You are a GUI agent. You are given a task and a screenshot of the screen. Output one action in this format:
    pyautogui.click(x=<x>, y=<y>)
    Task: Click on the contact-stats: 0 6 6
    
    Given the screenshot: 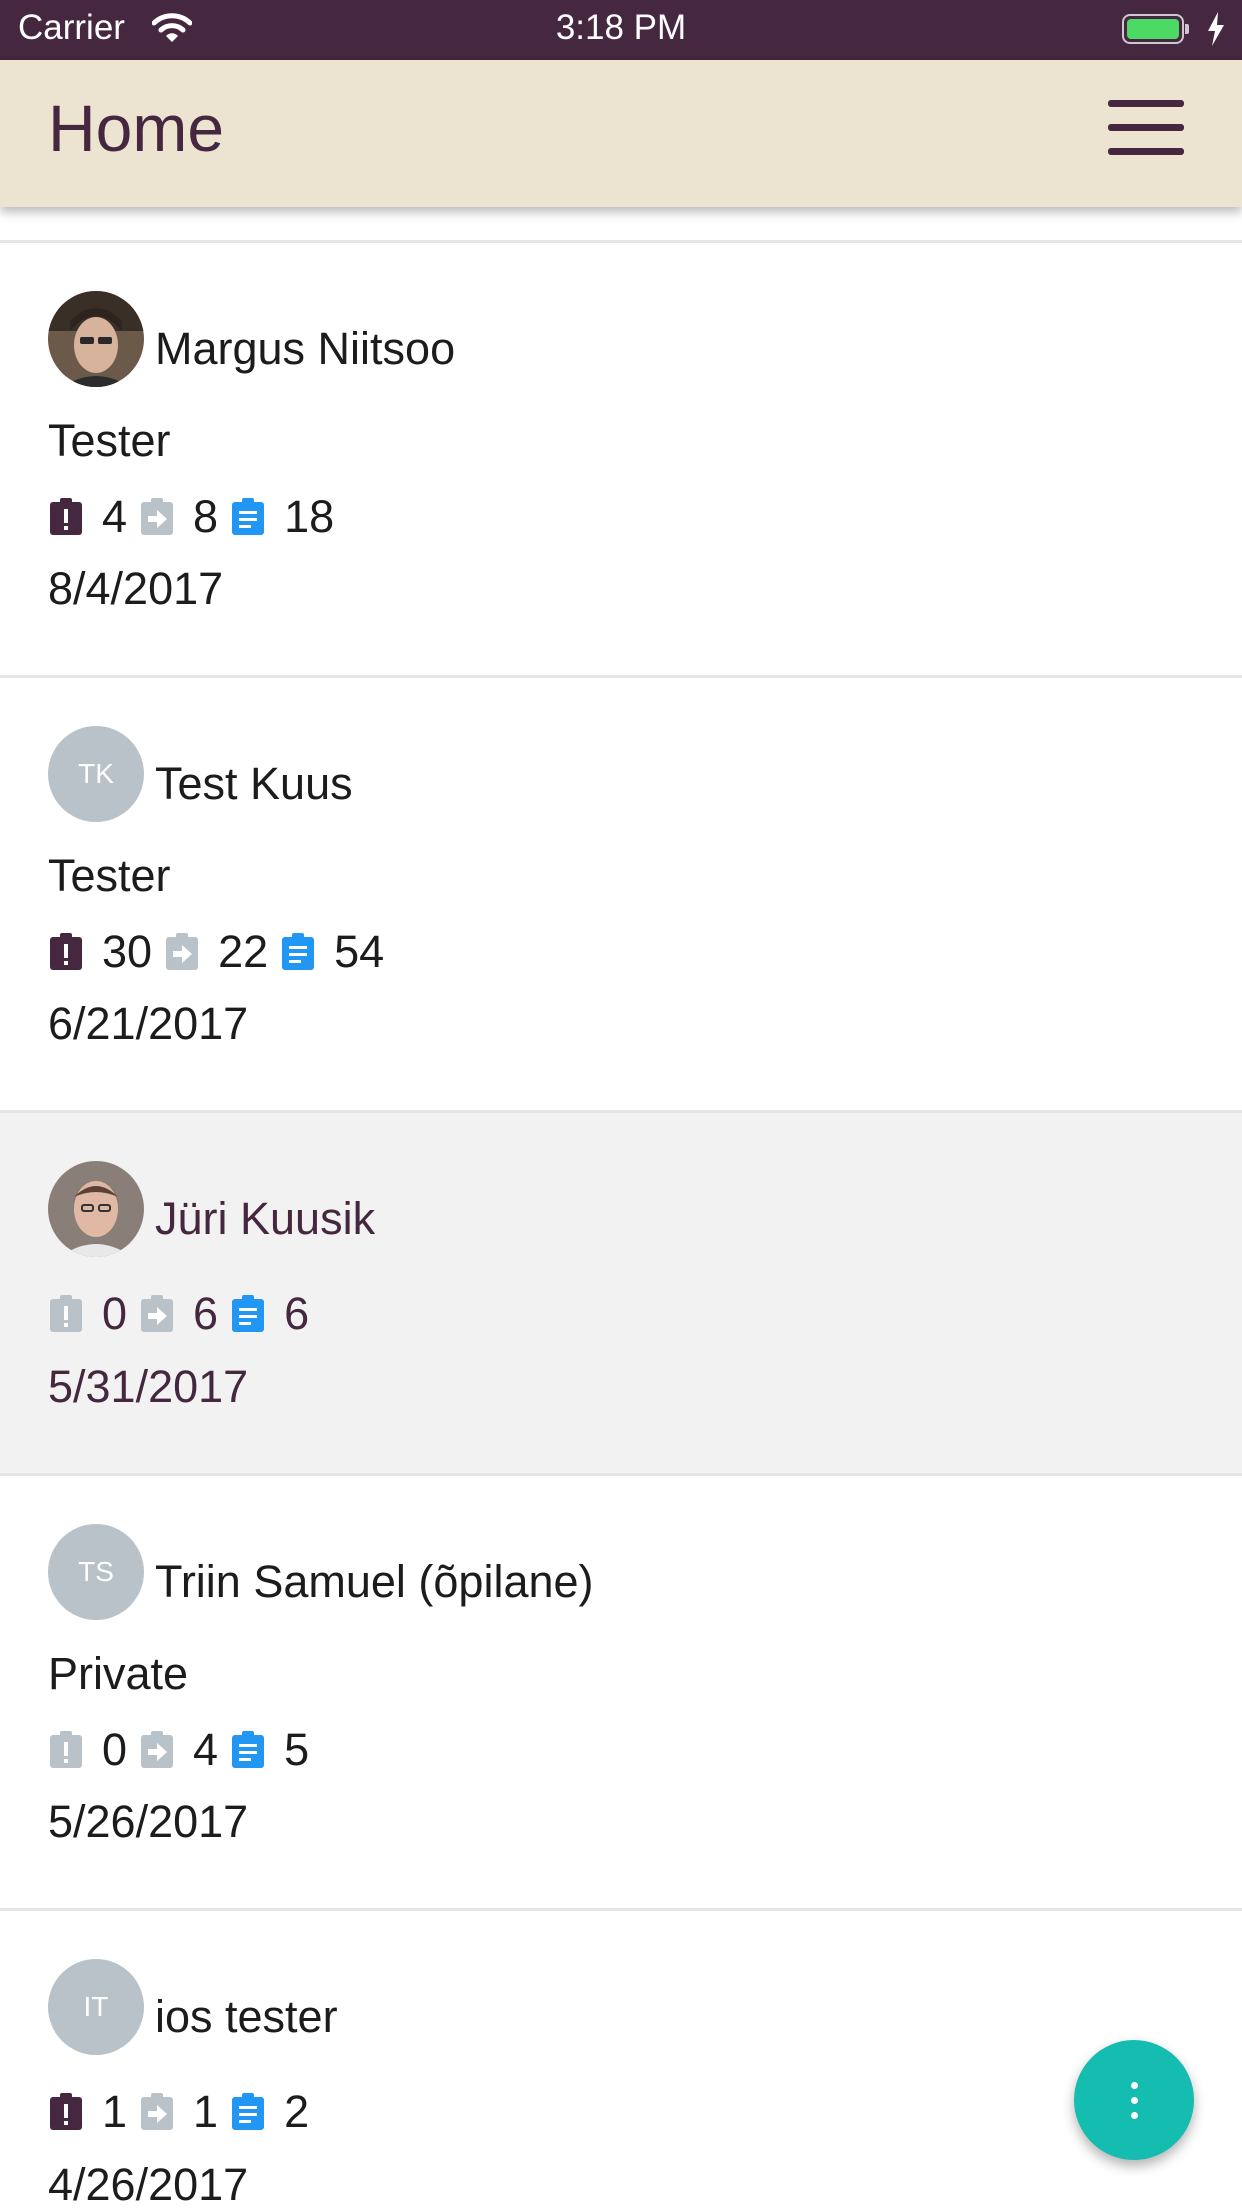 What is the action you would take?
    pyautogui.click(x=184, y=1314)
    